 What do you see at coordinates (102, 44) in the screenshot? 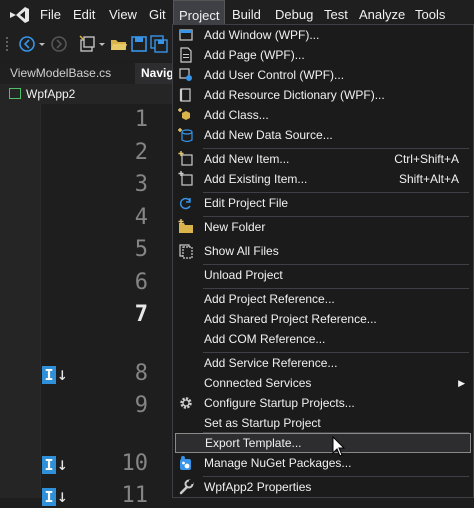
I see `new-dropdown-icon` at bounding box center [102, 44].